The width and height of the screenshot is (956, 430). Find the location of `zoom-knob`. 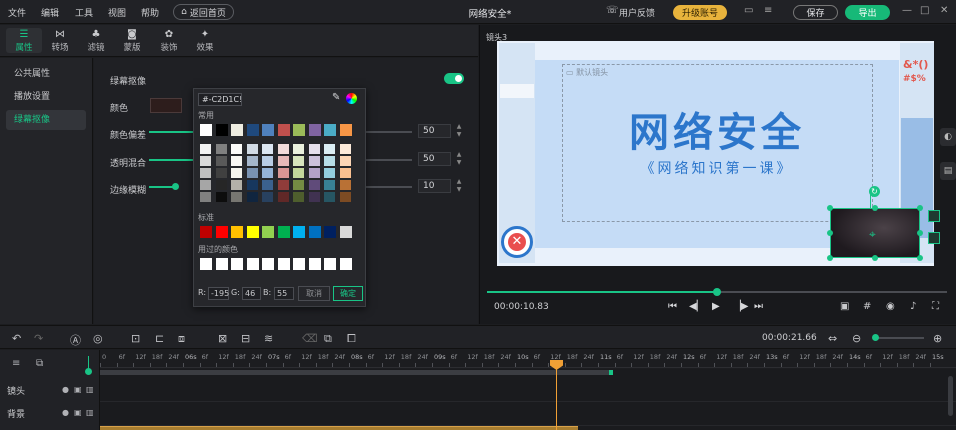

zoom-knob is located at coordinates (875, 337).